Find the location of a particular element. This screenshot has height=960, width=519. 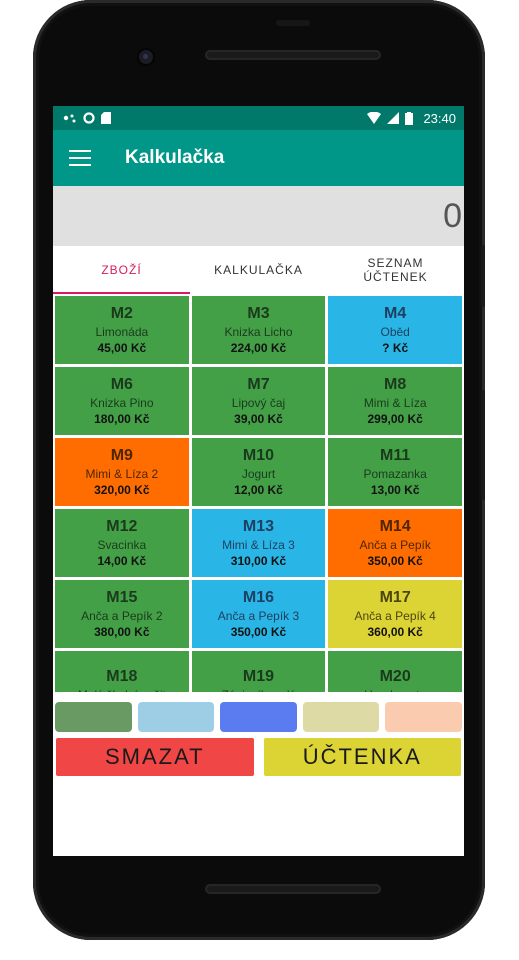

tab-bar: ZBOŽÍ KALKULAČKA SEZNAM ÚČTENEK is located at coordinates (258, 270).